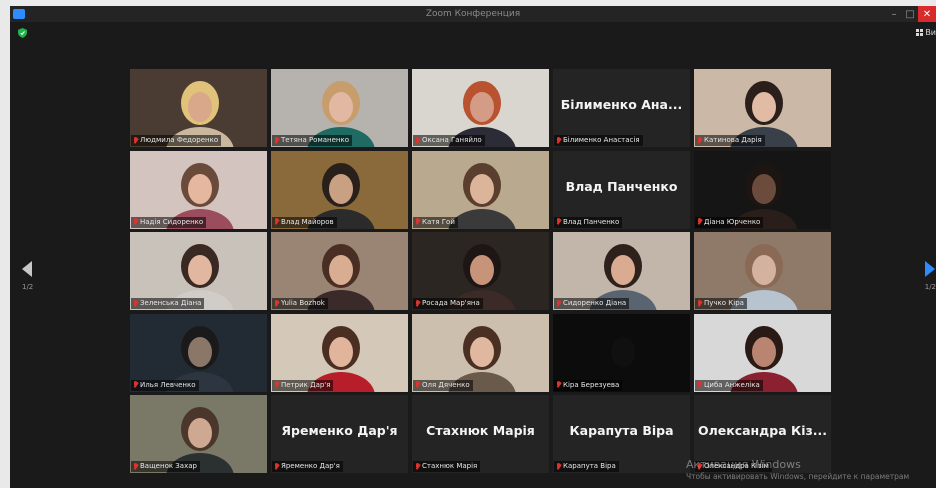 The height and width of the screenshot is (488, 936). What do you see at coordinates (743, 464) in the screenshot?
I see `watermark-line-1: Активация Windows` at bounding box center [743, 464].